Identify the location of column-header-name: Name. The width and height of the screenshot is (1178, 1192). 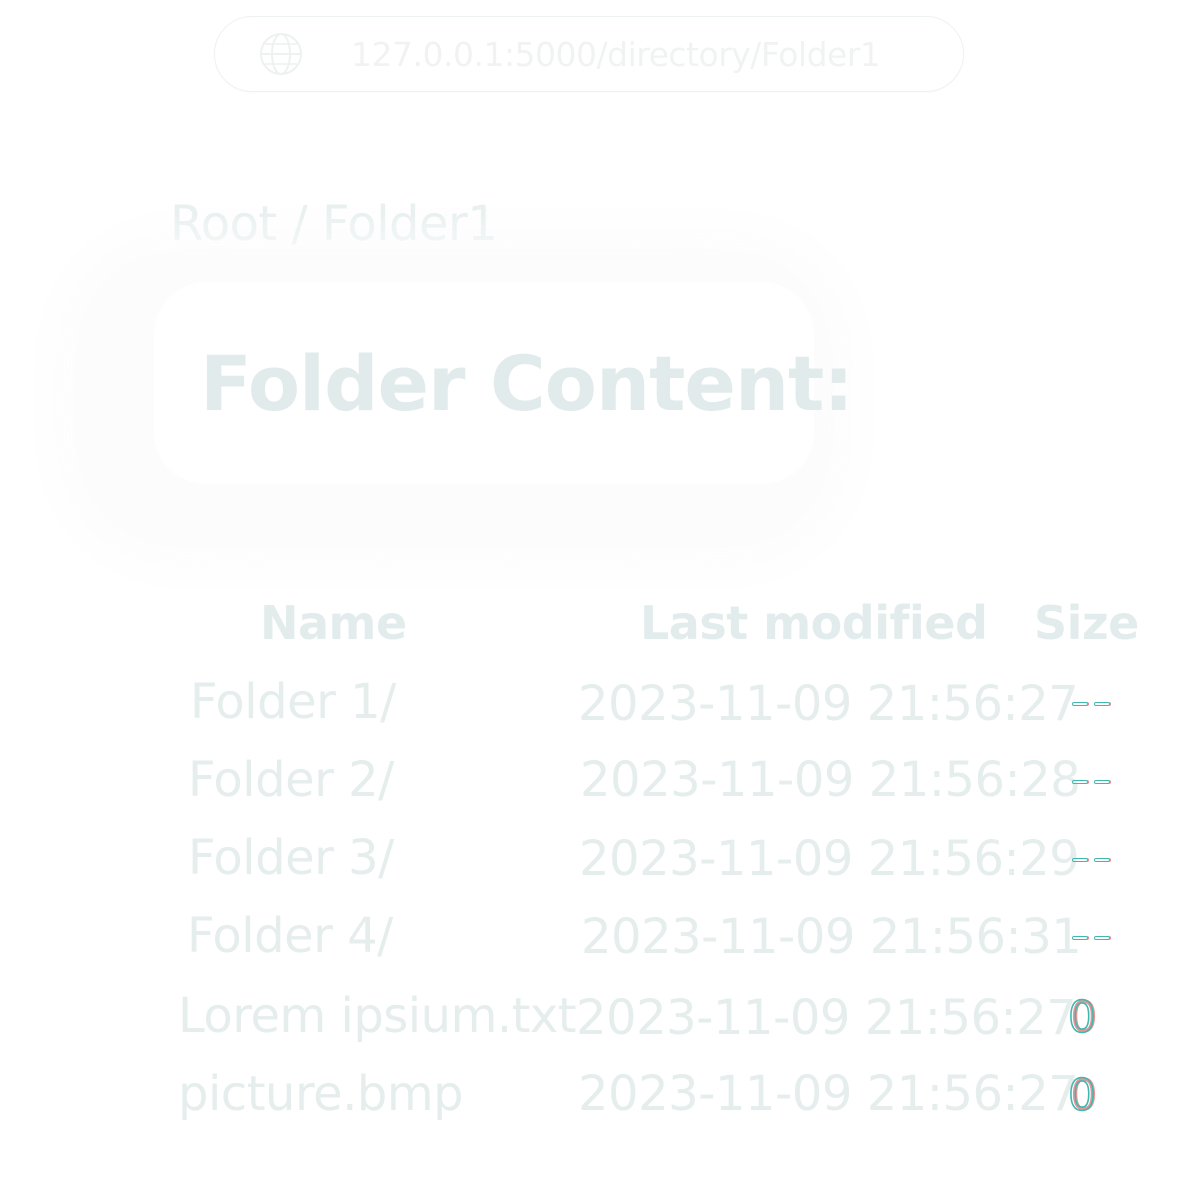
(333, 623).